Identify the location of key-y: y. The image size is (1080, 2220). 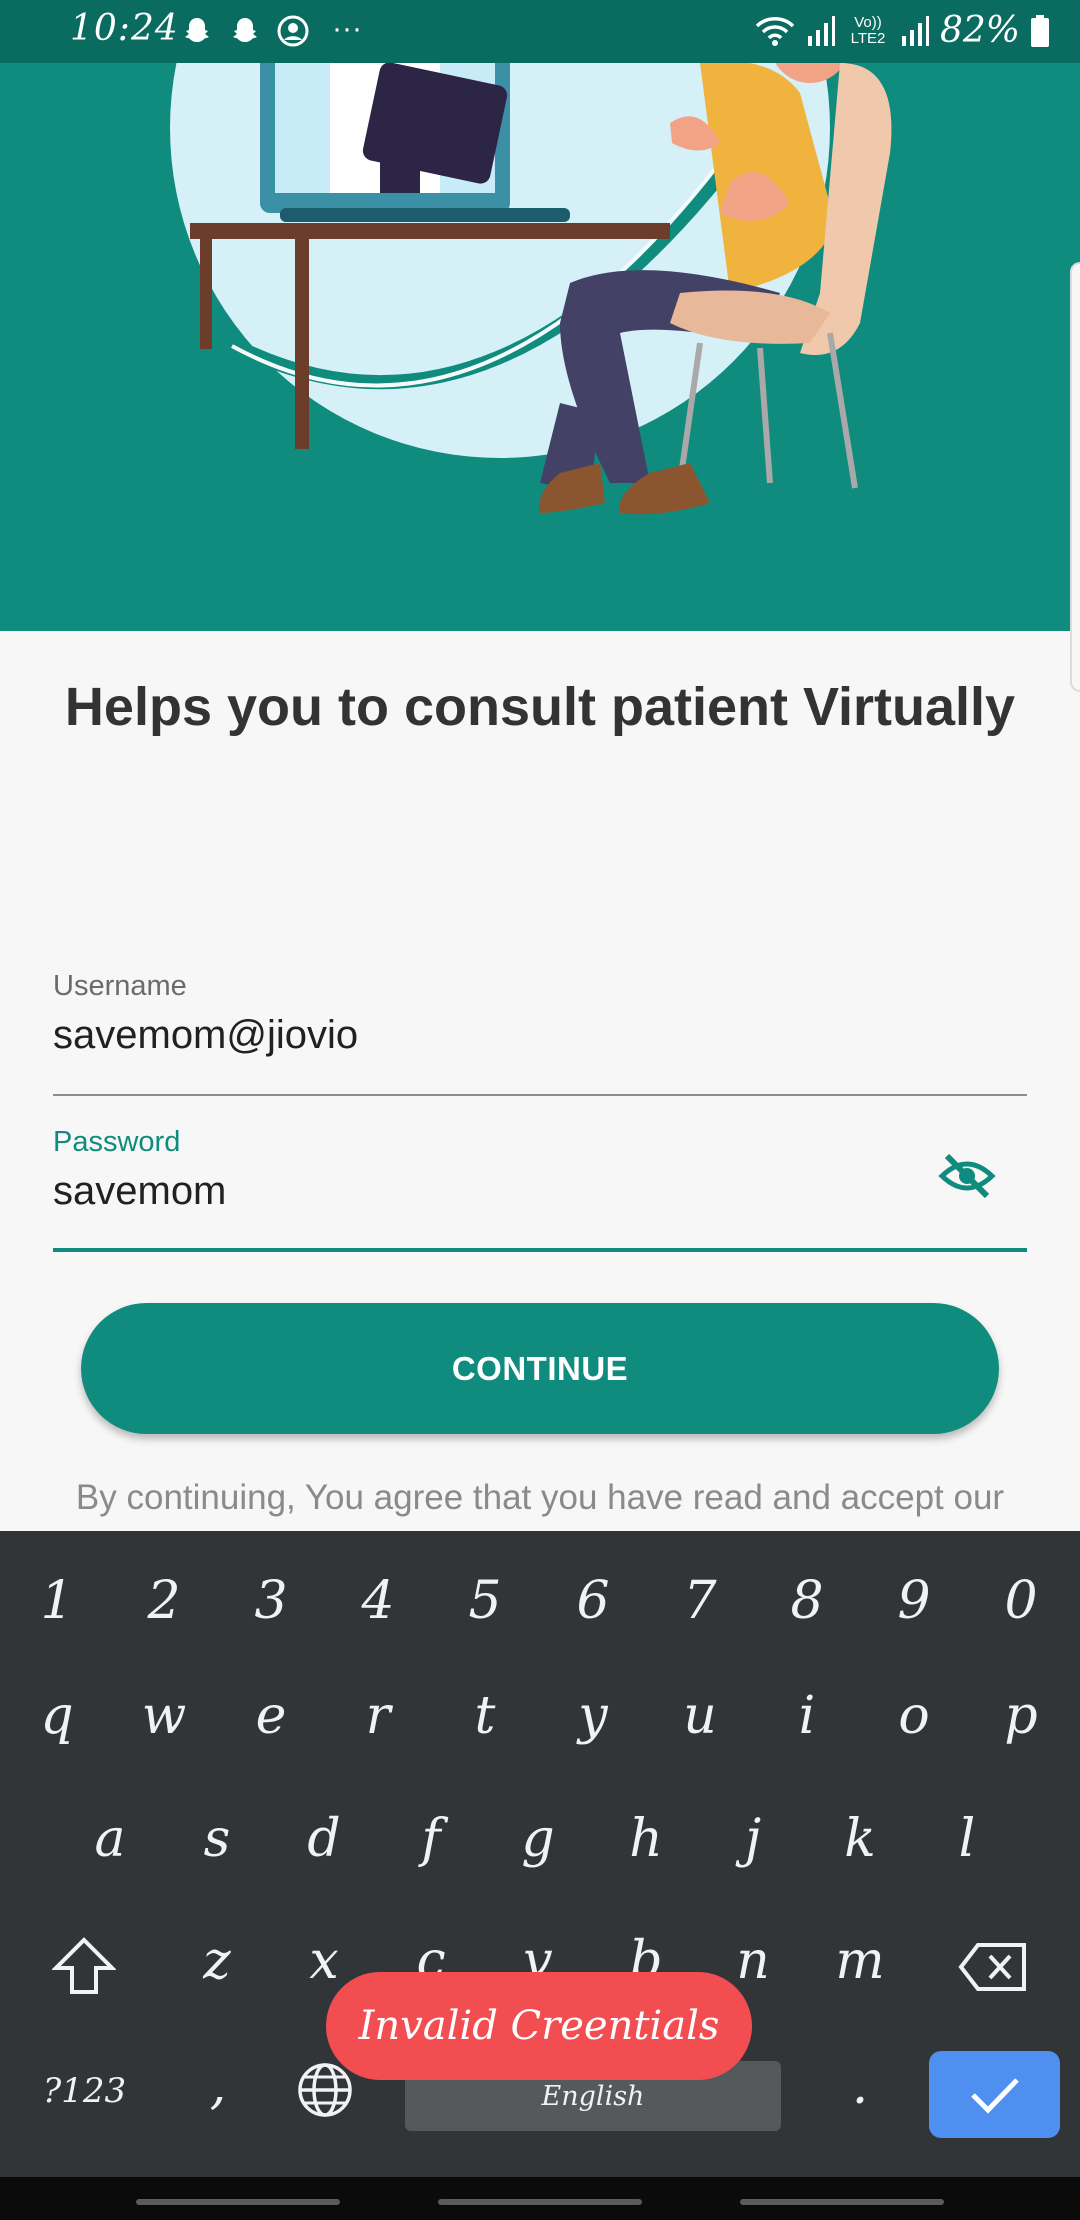
(593, 1716).